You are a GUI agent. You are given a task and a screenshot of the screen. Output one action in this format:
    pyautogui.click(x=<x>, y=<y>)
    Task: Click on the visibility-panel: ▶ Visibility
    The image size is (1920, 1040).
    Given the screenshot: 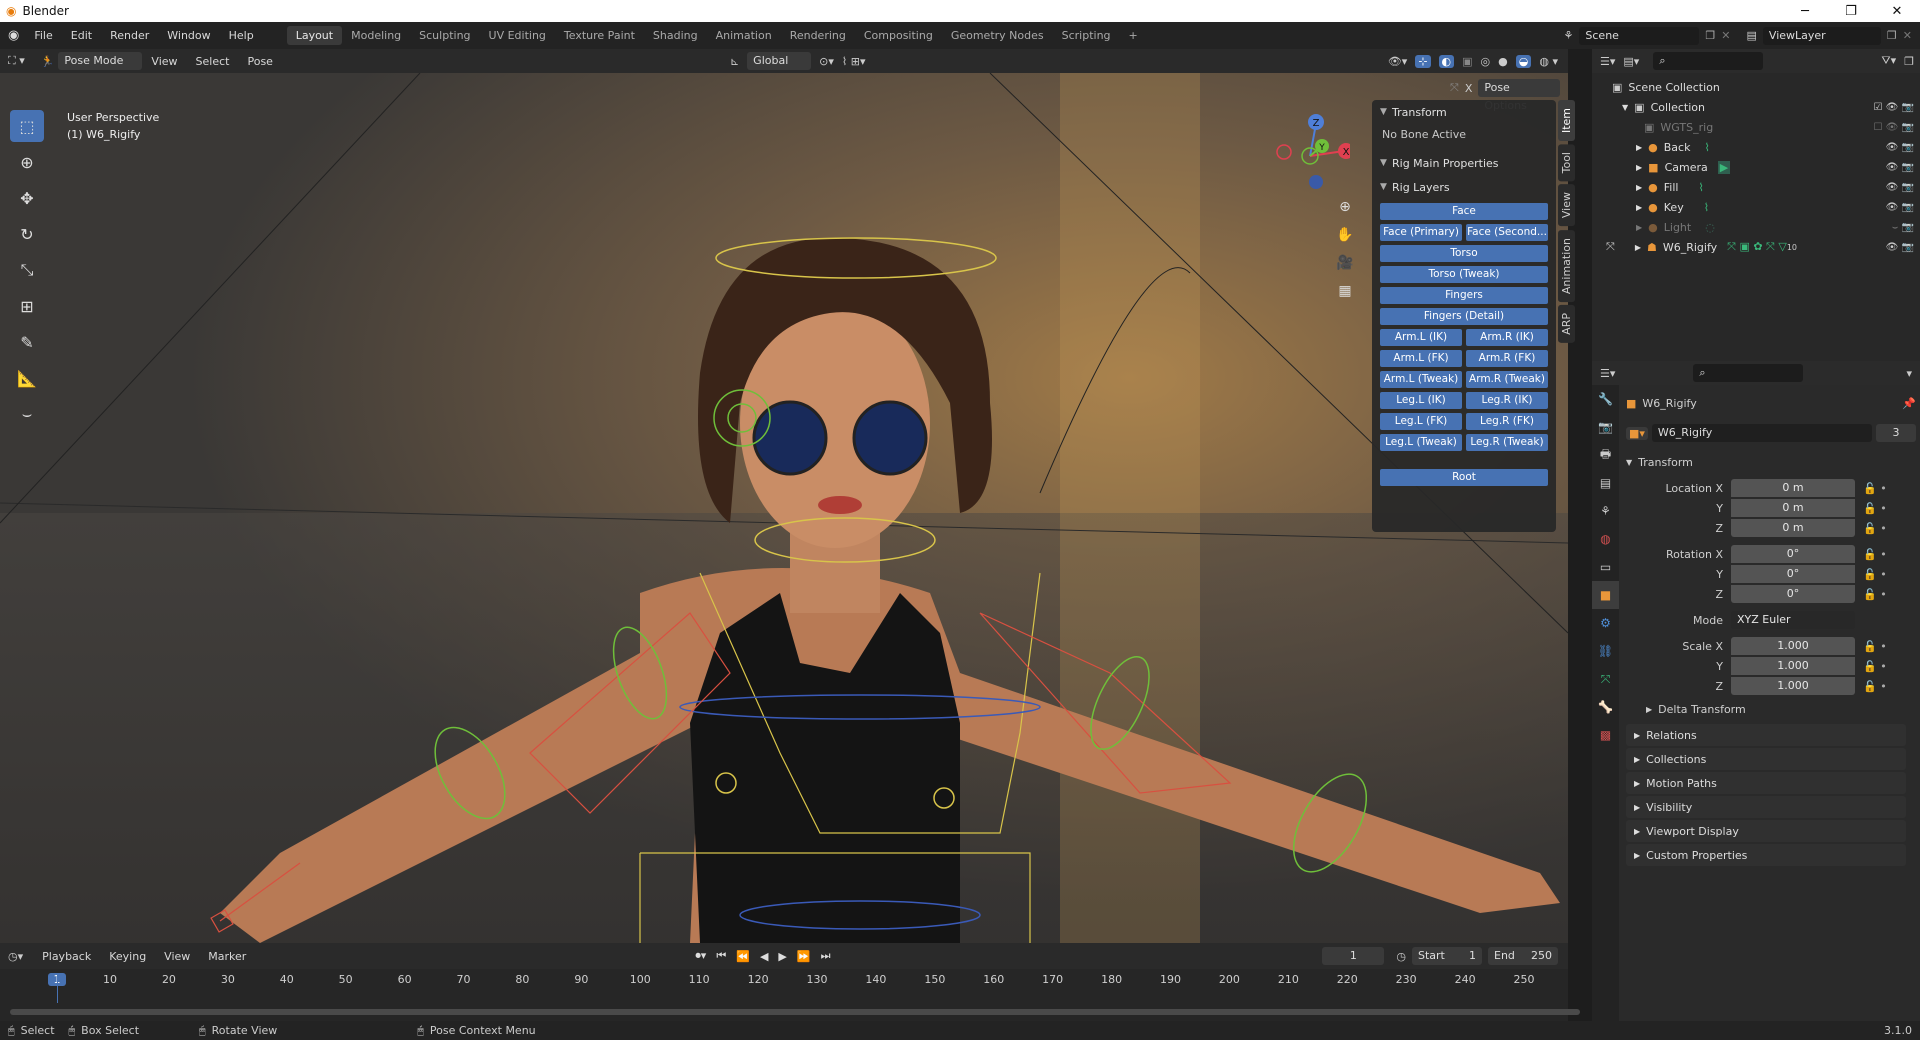 What is the action you would take?
    pyautogui.click(x=1766, y=807)
    